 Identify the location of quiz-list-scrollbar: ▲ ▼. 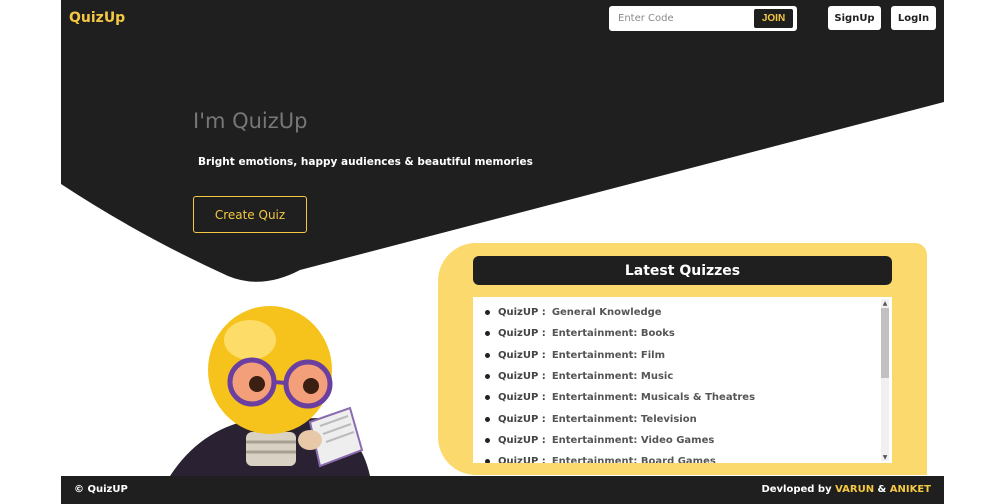
(885, 380).